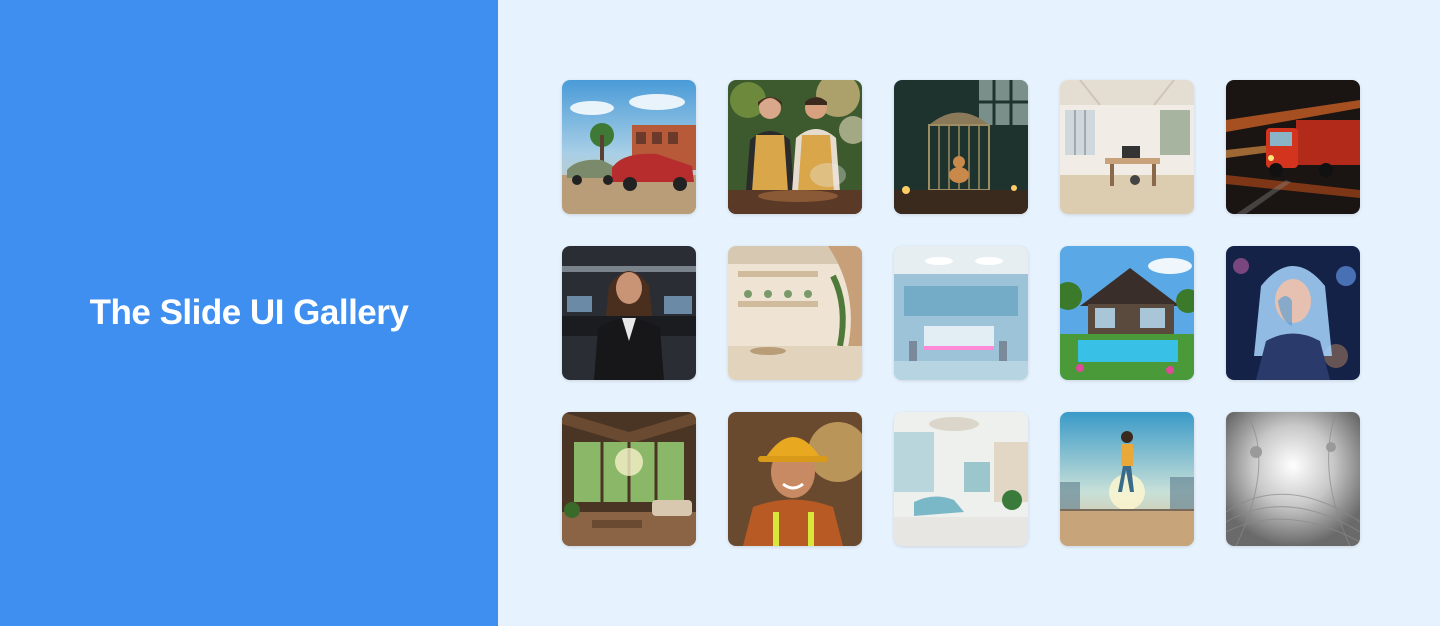 The image size is (1440, 626). I want to click on futuristic-lab-interior-image, so click(961, 313).